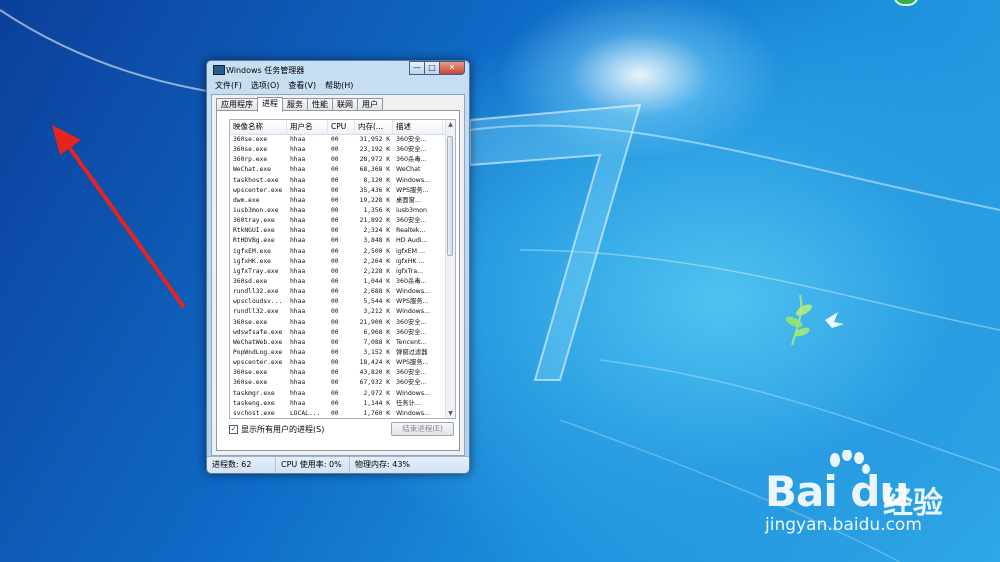 The height and width of the screenshot is (562, 1000). I want to click on cell-memory: 5,544 K, so click(376, 302).